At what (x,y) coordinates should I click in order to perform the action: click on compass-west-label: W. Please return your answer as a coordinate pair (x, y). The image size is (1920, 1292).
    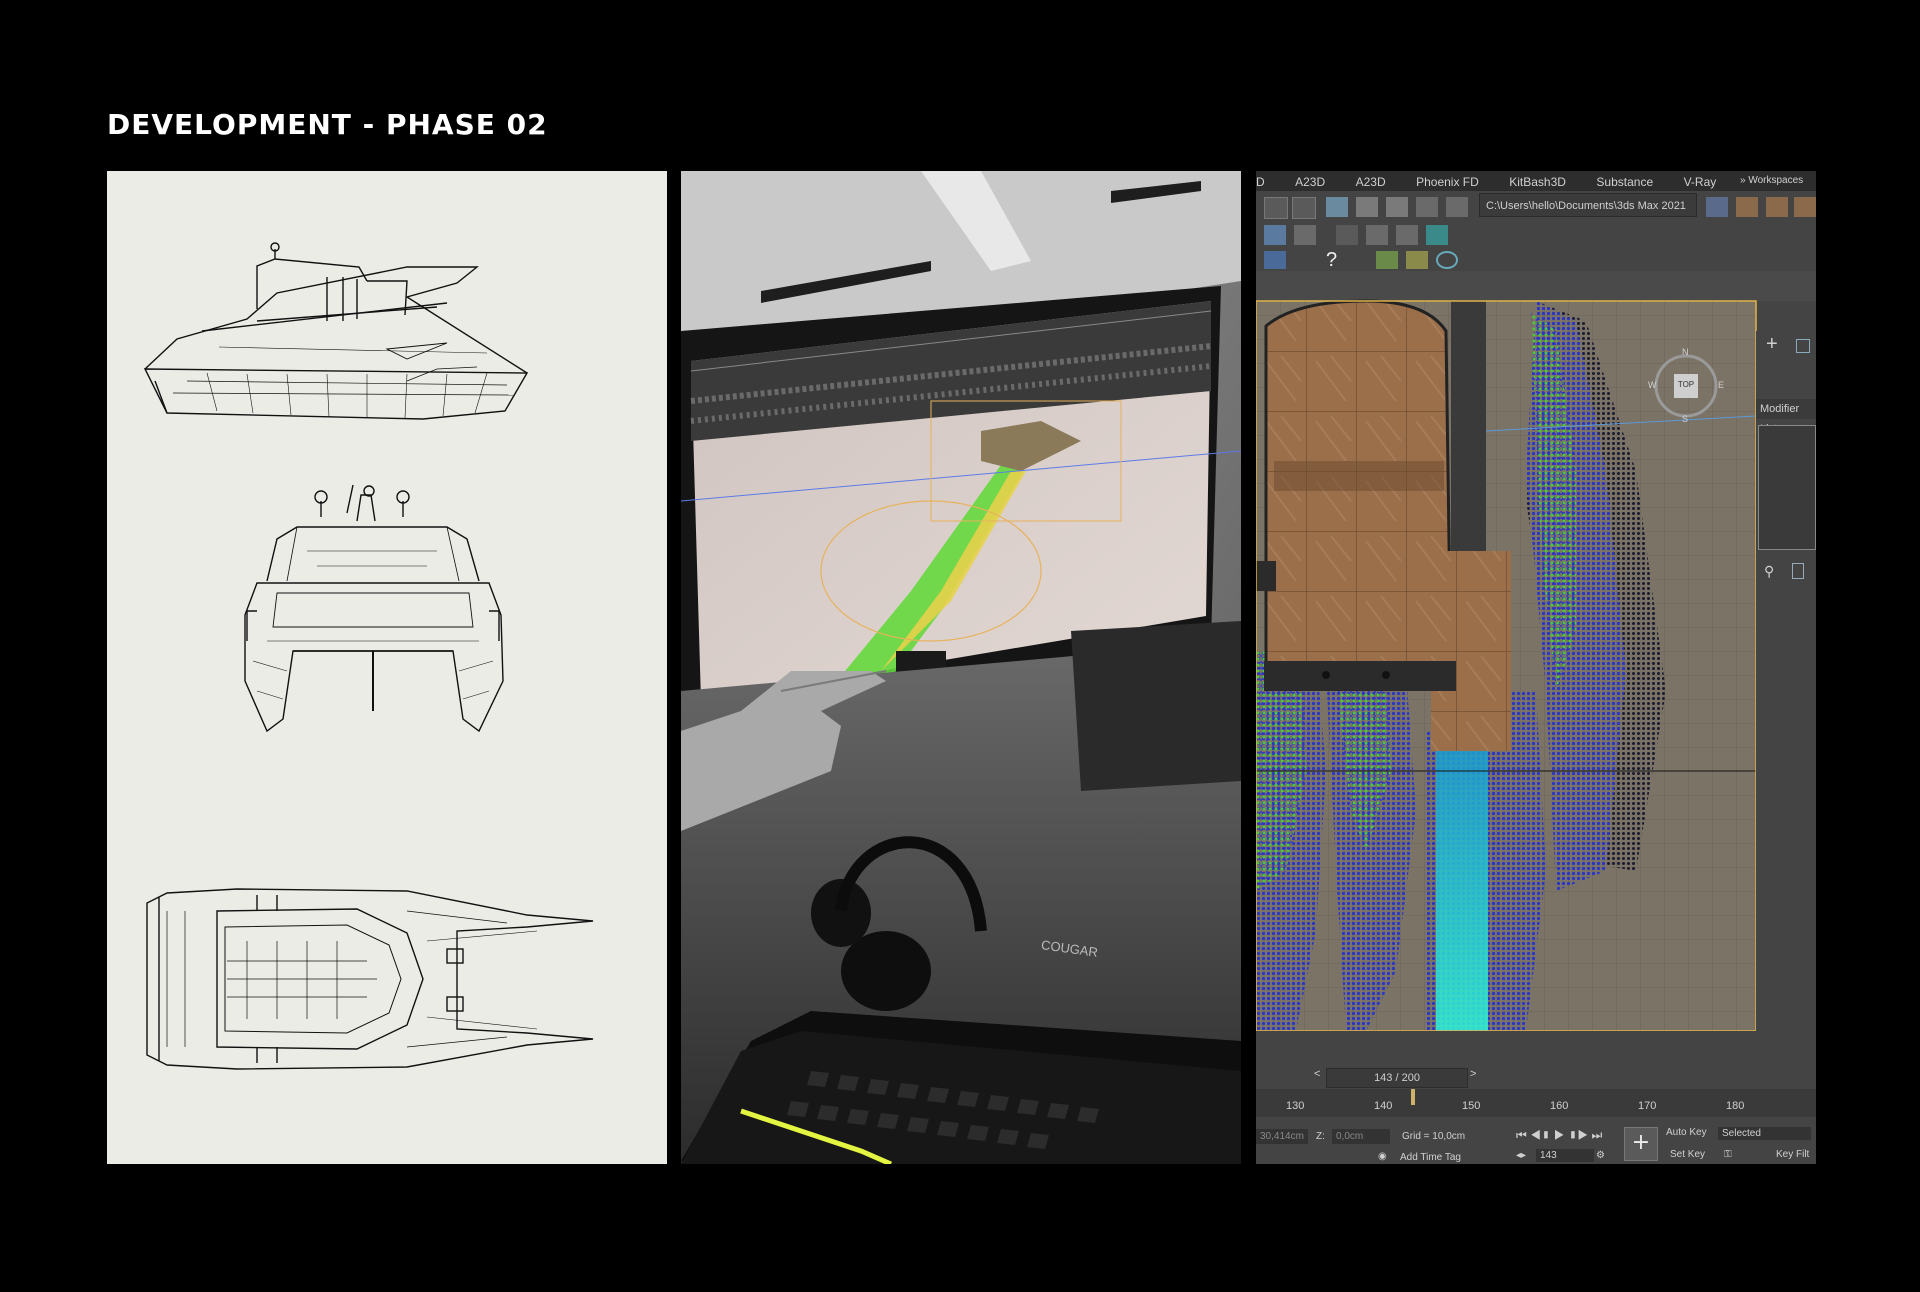
    Looking at the image, I should click on (1652, 385).